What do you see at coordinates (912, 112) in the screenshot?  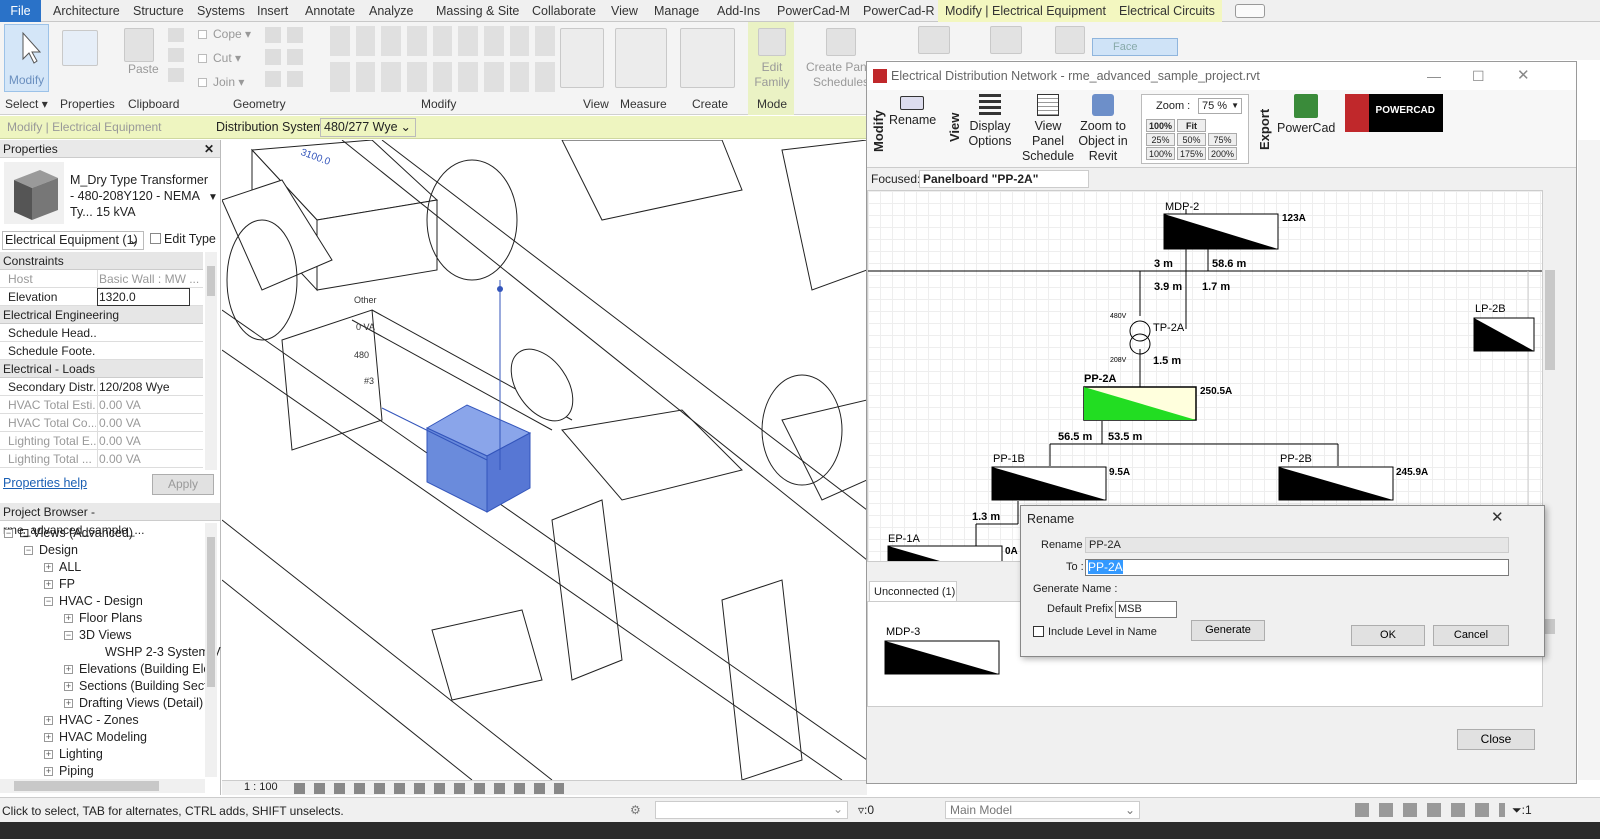 I see `rename-button: Rename` at bounding box center [912, 112].